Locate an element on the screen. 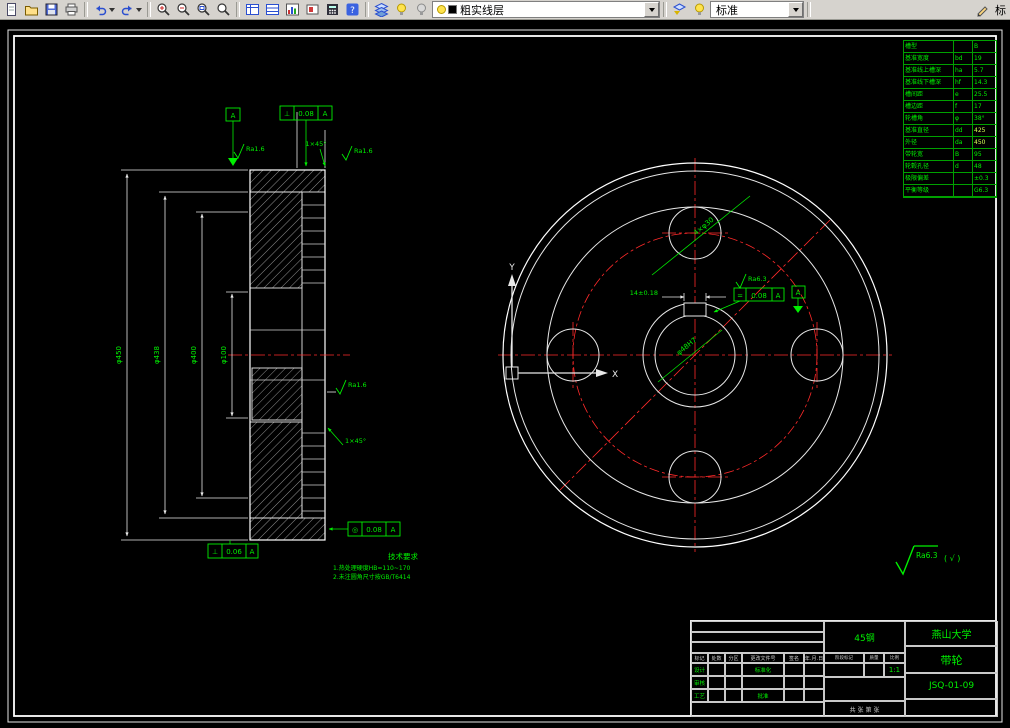 The image size is (1010, 728). named-views-icon is located at coordinates (252, 9).